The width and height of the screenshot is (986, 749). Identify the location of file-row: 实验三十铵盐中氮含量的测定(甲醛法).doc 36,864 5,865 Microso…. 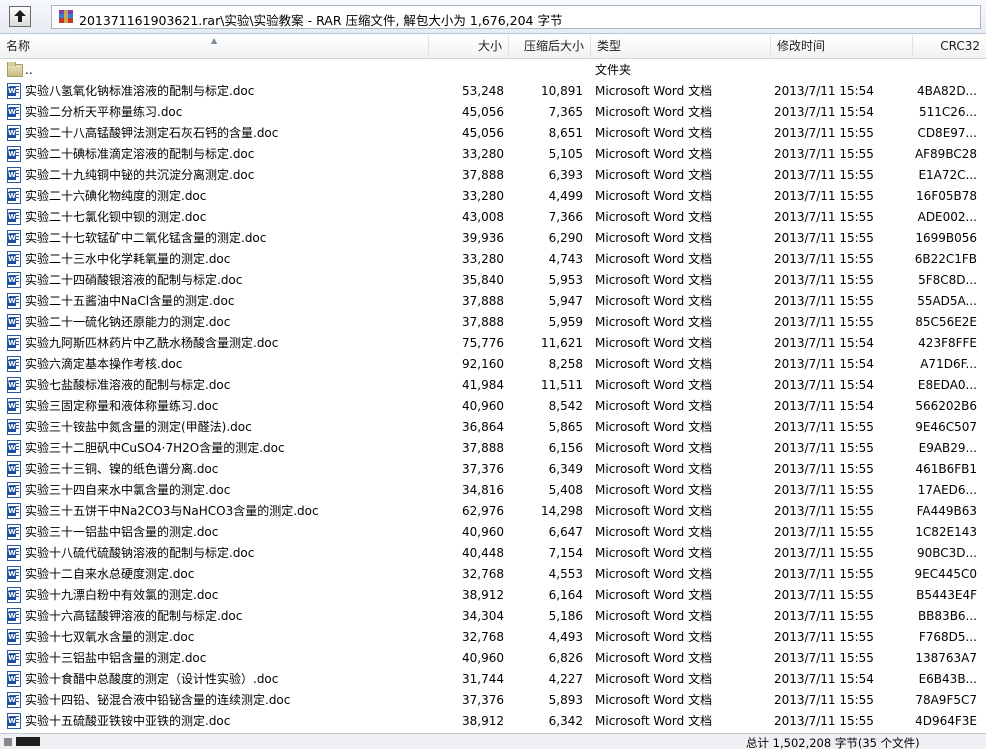
(493, 427).